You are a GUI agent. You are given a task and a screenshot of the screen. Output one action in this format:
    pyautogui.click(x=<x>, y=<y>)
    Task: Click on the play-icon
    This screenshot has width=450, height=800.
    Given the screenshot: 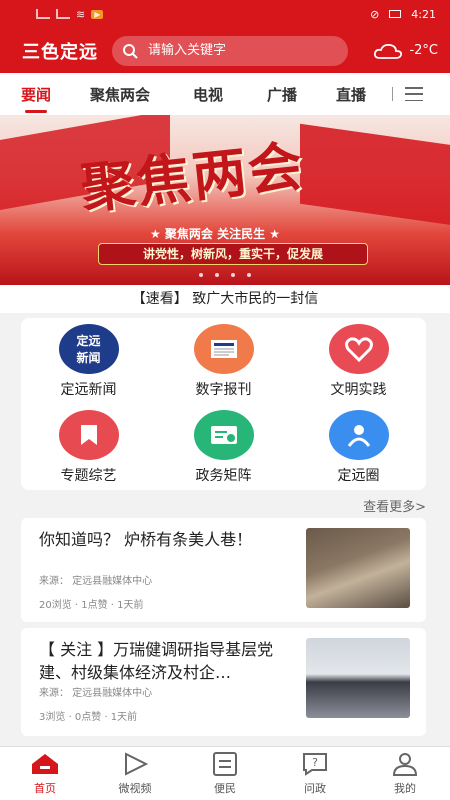 What is the action you would take?
    pyautogui.click(x=137, y=763)
    